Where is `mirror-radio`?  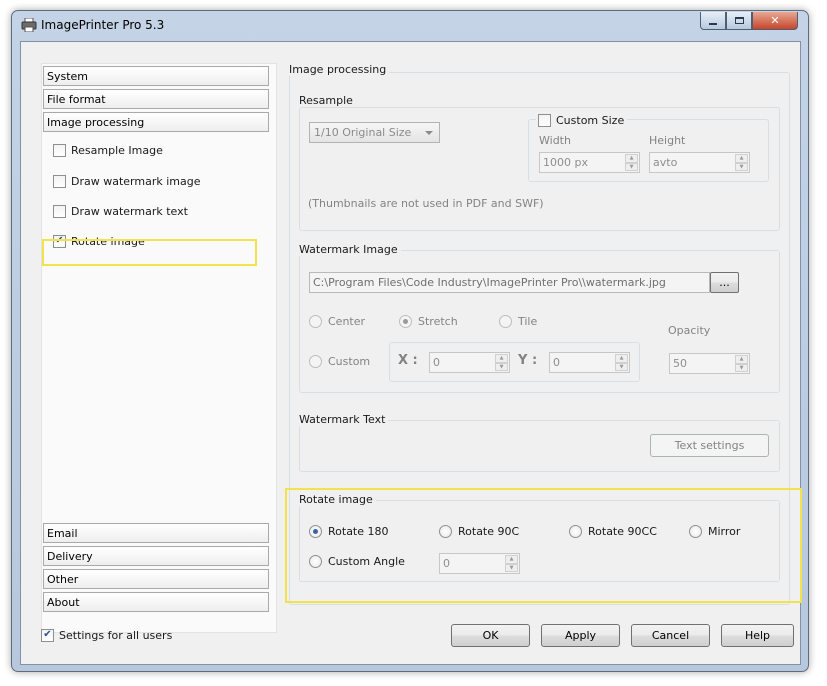
mirror-radio is located at coordinates (695, 531).